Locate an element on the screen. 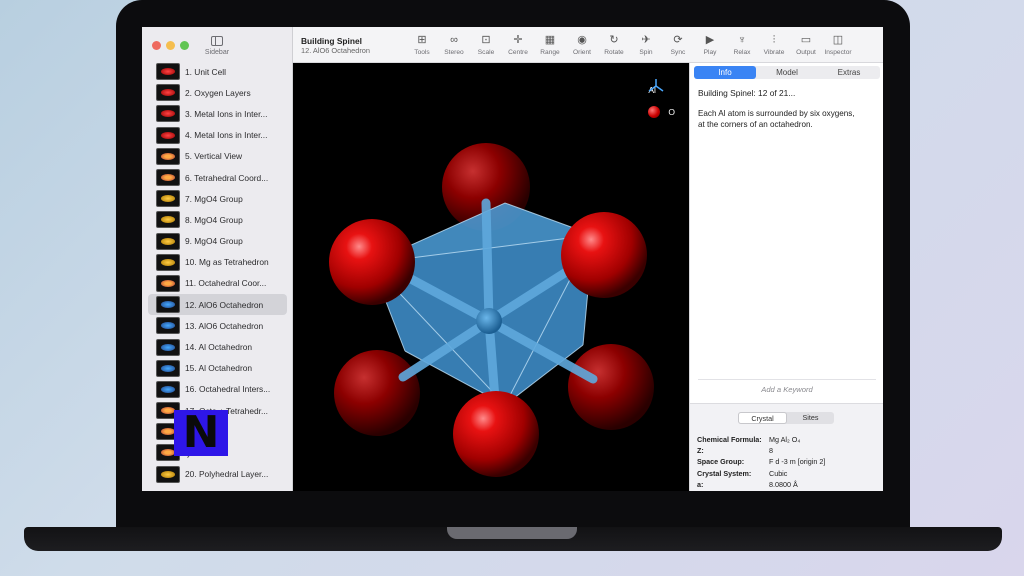 The width and height of the screenshot is (1024, 576). sidebar-item: 2. Oxygen Layers is located at coordinates (217, 92).